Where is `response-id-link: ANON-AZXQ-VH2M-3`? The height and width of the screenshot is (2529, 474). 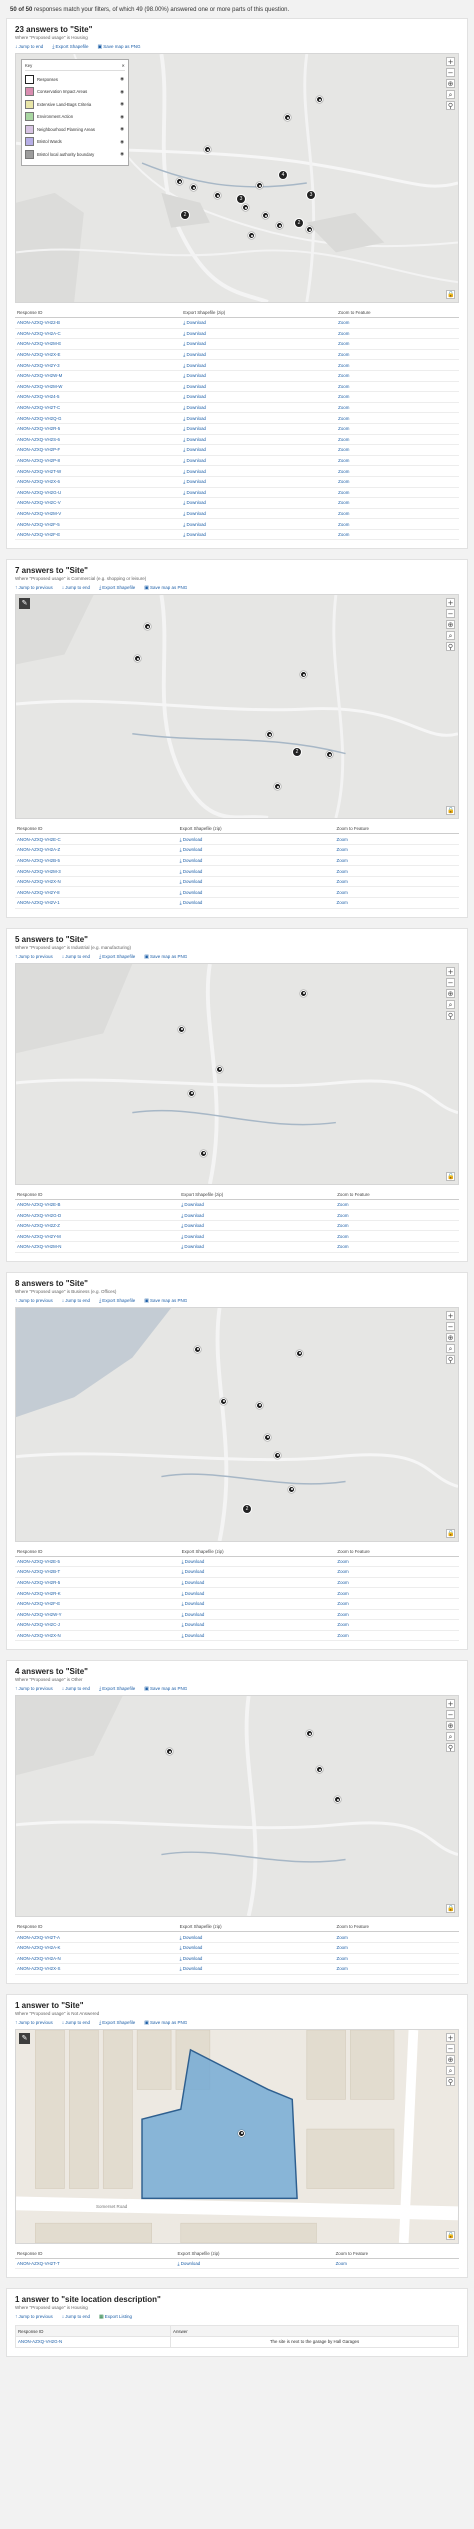
response-id-link: ANON-AZXQ-VH2M-3 is located at coordinates (39, 871).